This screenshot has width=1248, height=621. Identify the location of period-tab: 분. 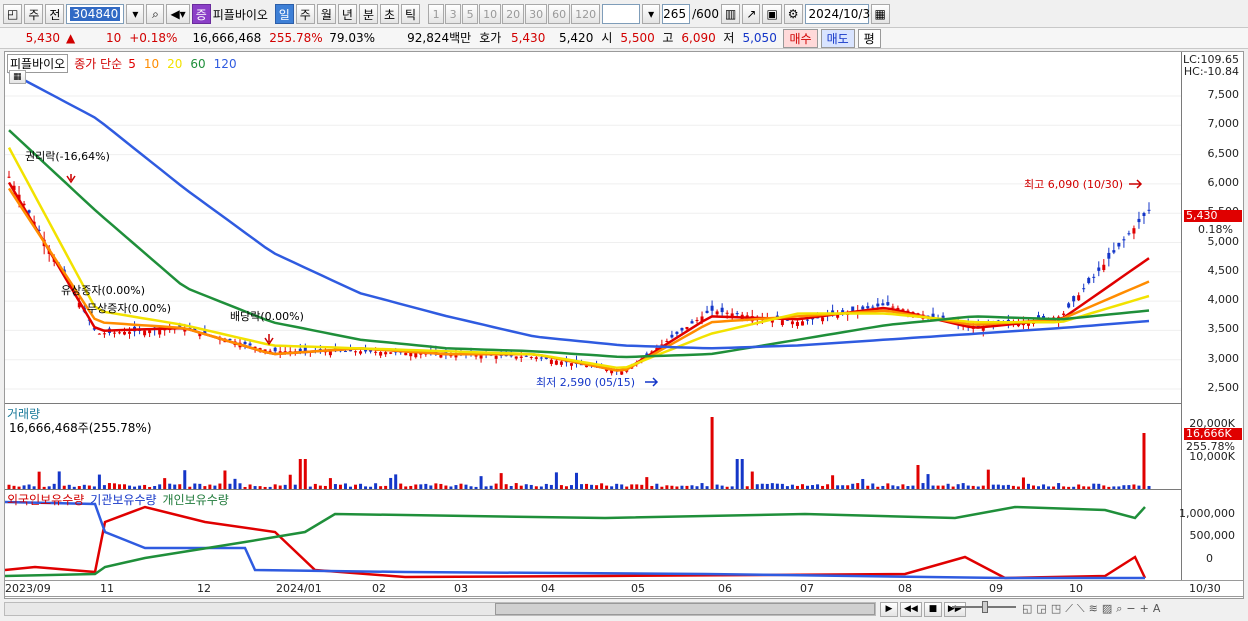
(368, 14).